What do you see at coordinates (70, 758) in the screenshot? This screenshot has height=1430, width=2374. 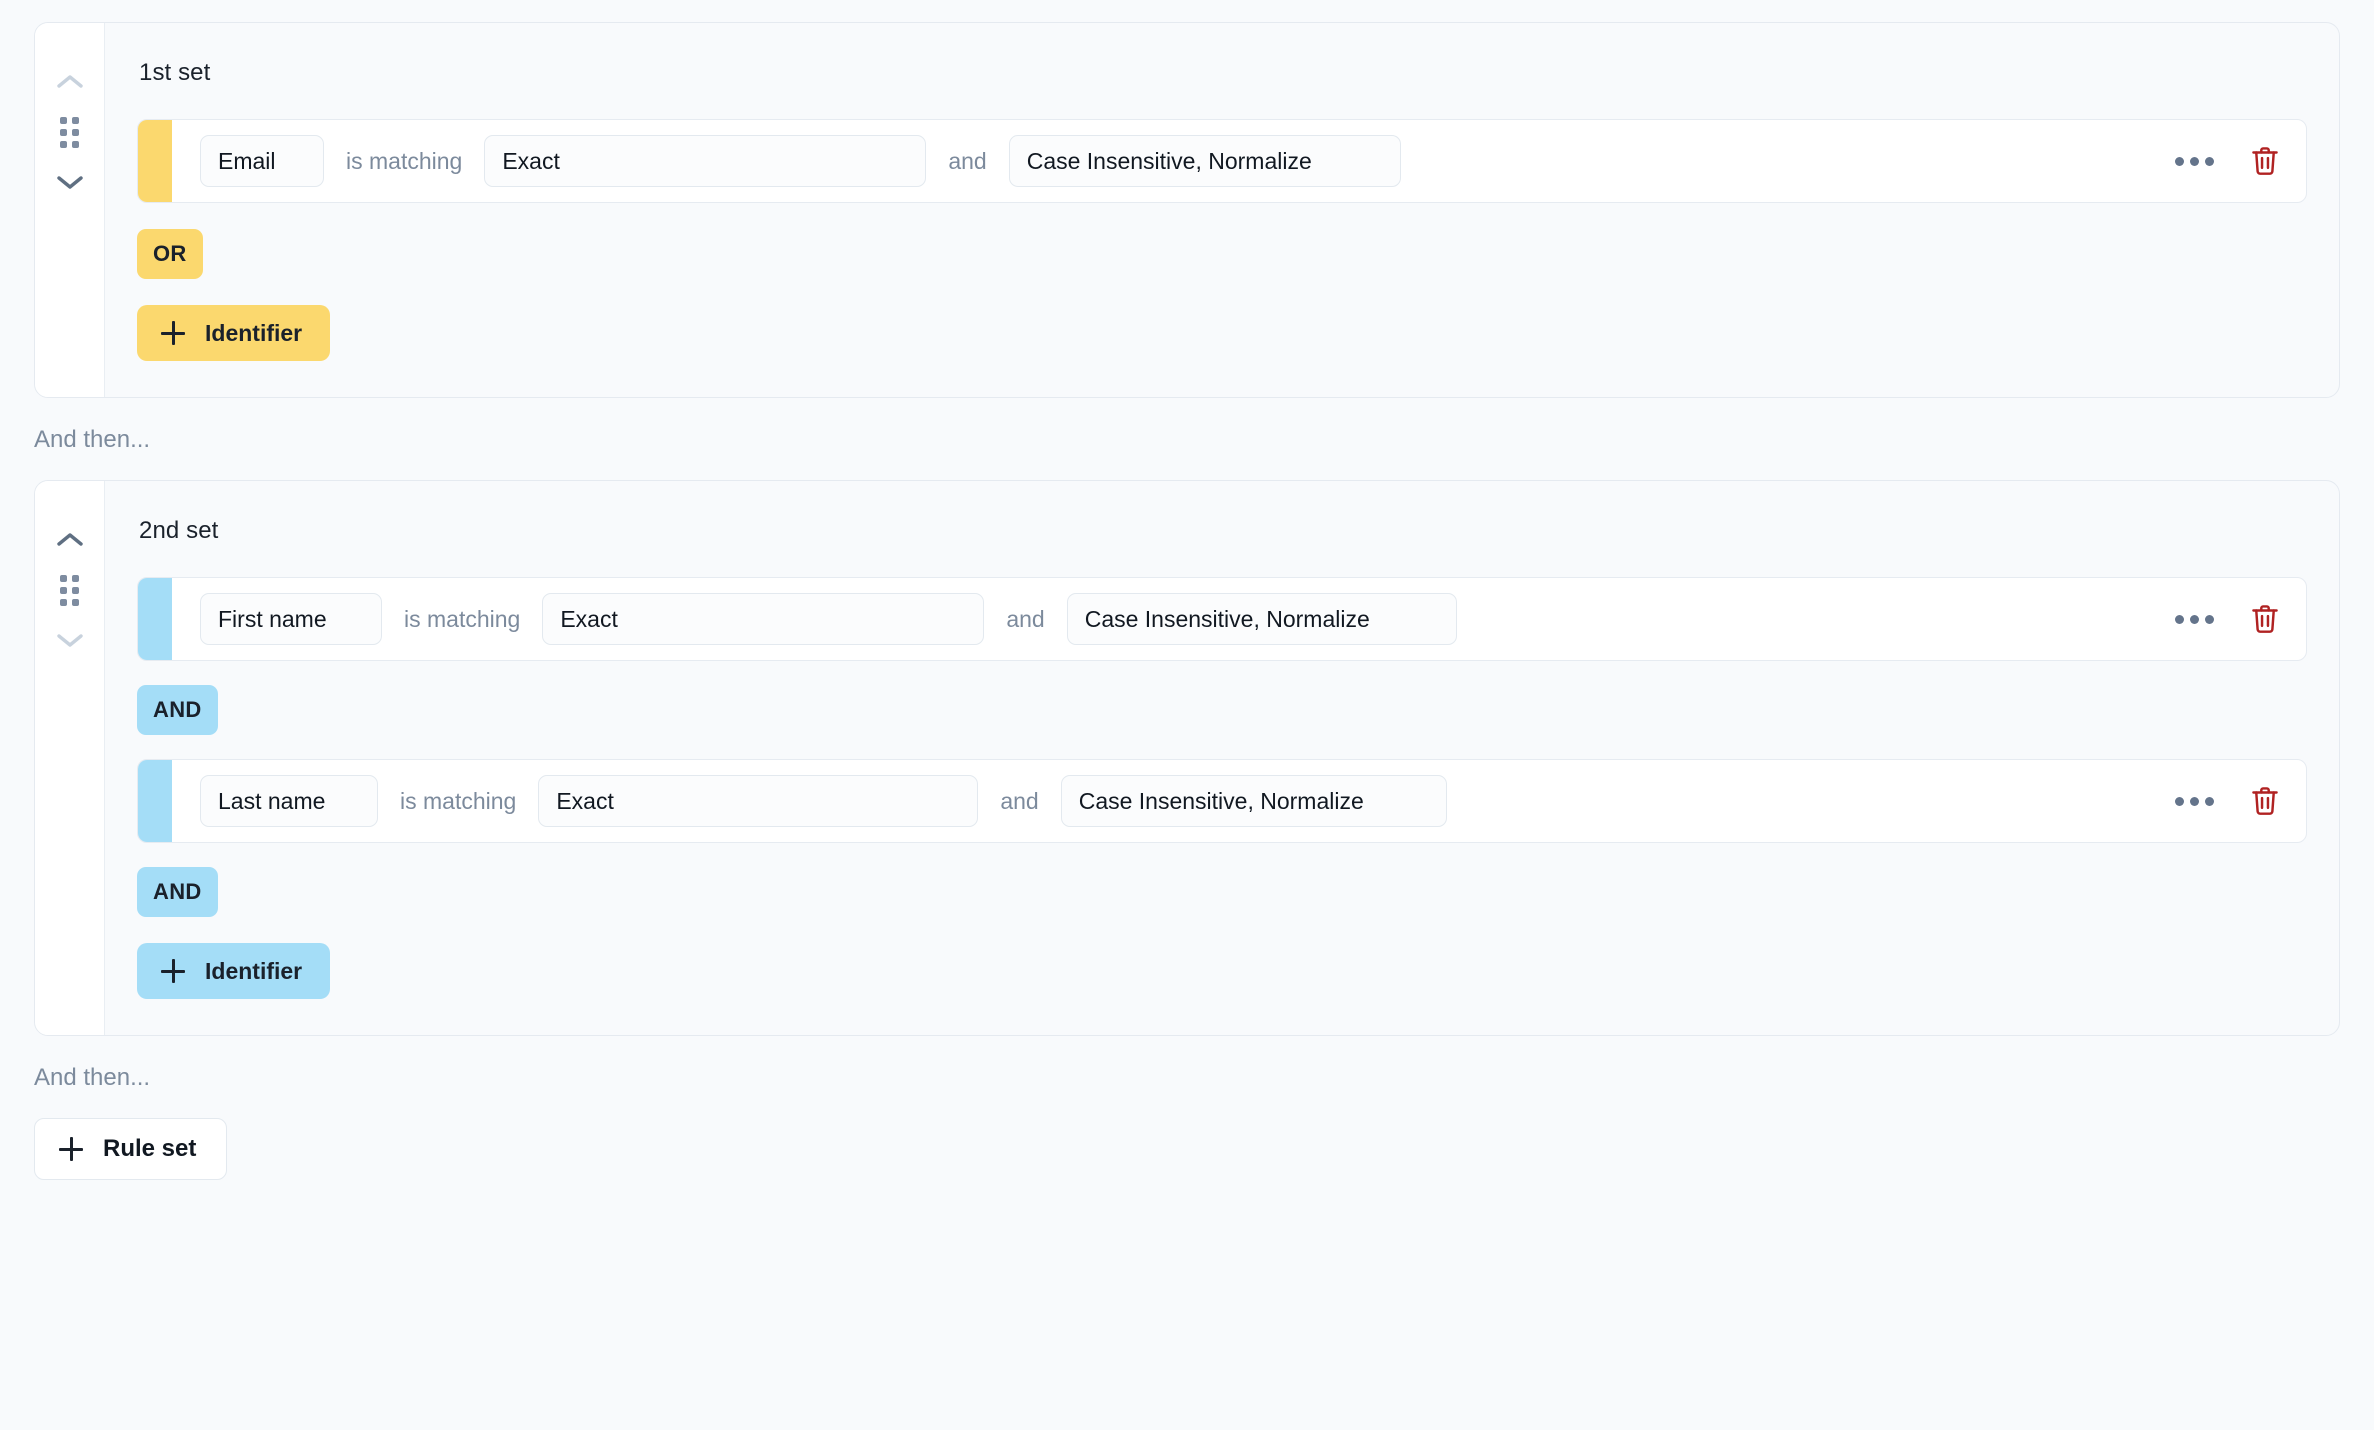 I see `rule-set-2-reorder-column` at bounding box center [70, 758].